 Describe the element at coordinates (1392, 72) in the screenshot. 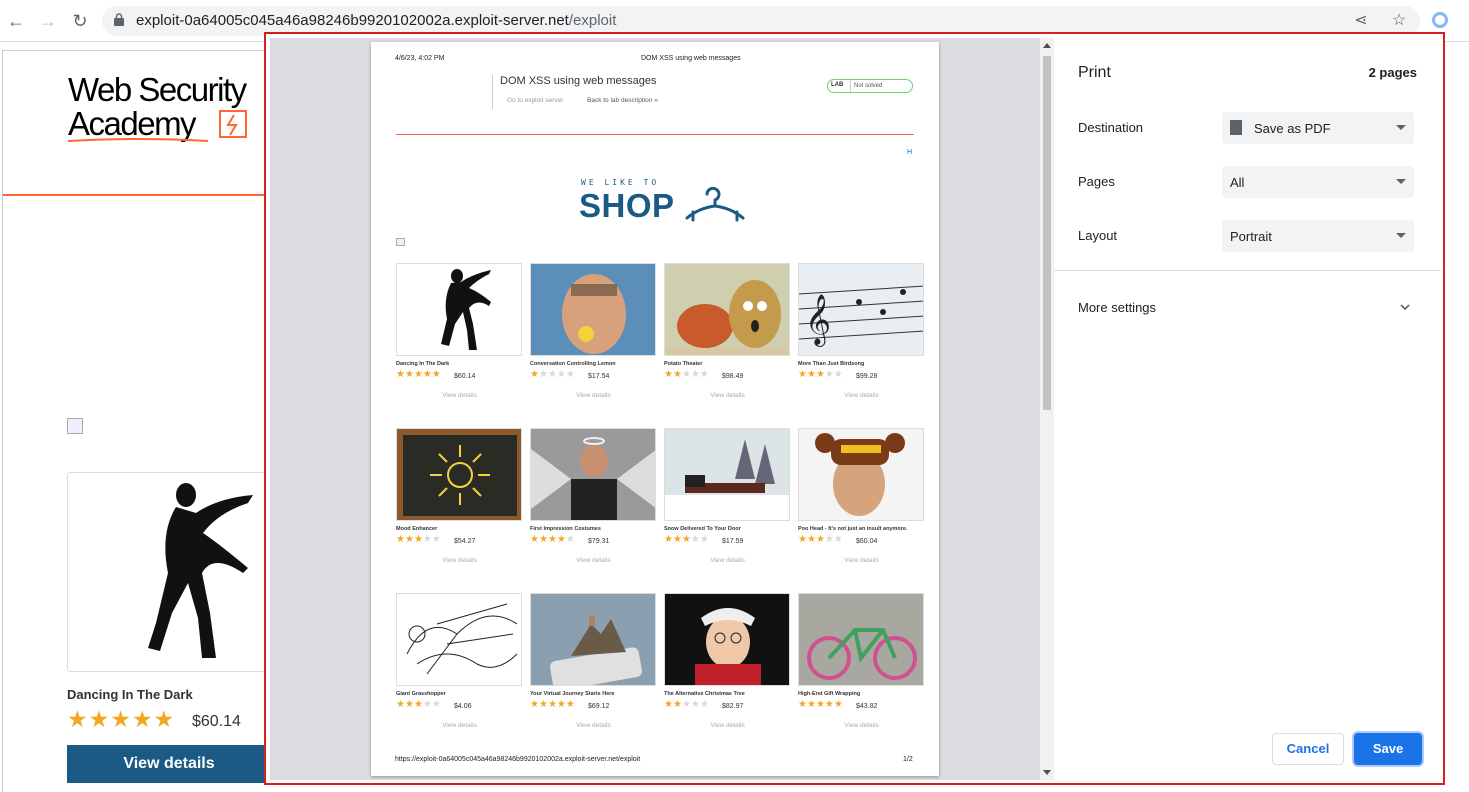

I see `page-count: 2 pages` at that location.